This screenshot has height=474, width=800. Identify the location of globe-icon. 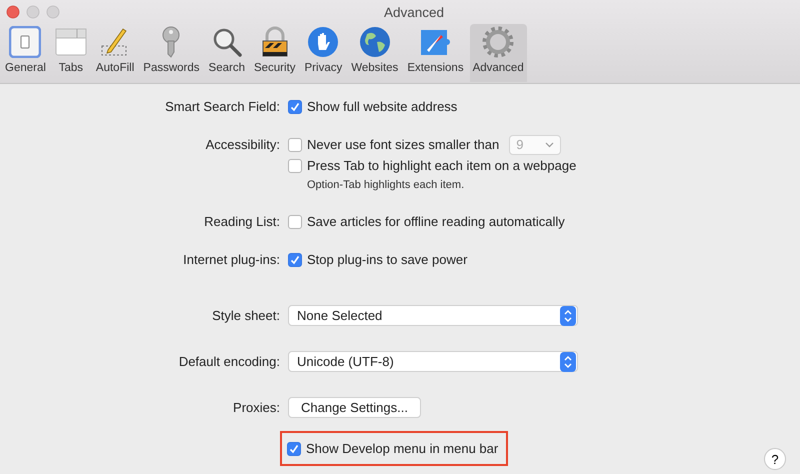
(374, 42).